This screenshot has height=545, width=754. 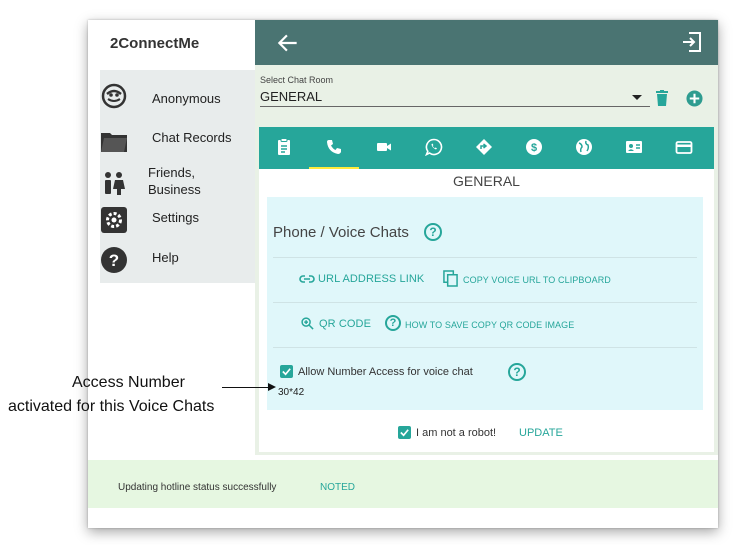 I want to click on direction-icon, so click(x=484, y=147).